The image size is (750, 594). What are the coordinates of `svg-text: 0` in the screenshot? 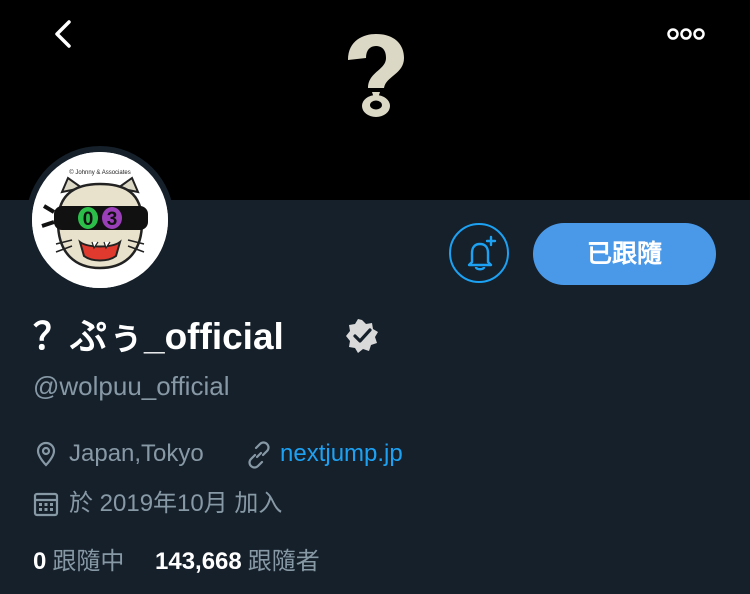 It's located at (88, 219).